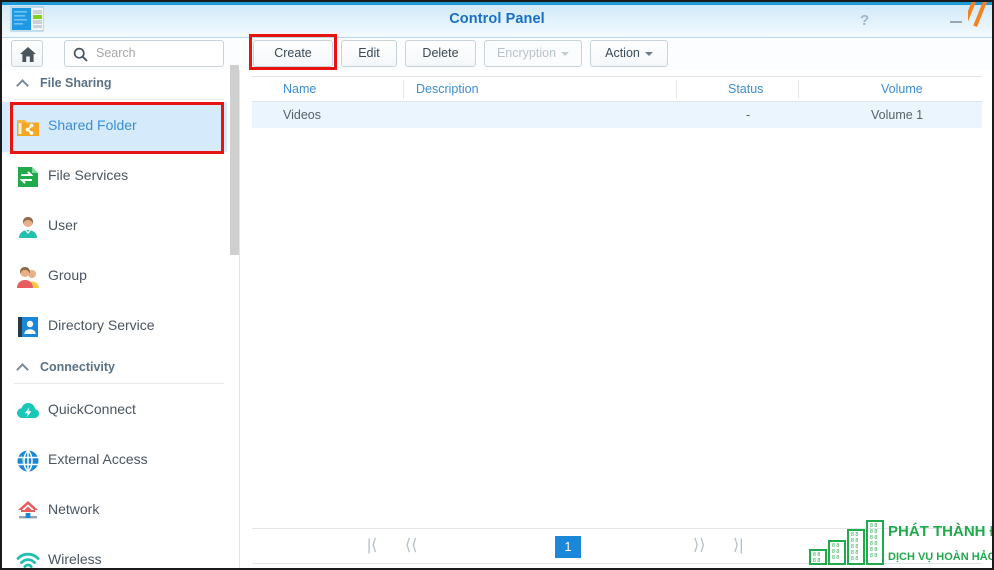 Image resolution: width=994 pixels, height=570 pixels. What do you see at coordinates (302, 115) in the screenshot?
I see `cell-name: Videos` at bounding box center [302, 115].